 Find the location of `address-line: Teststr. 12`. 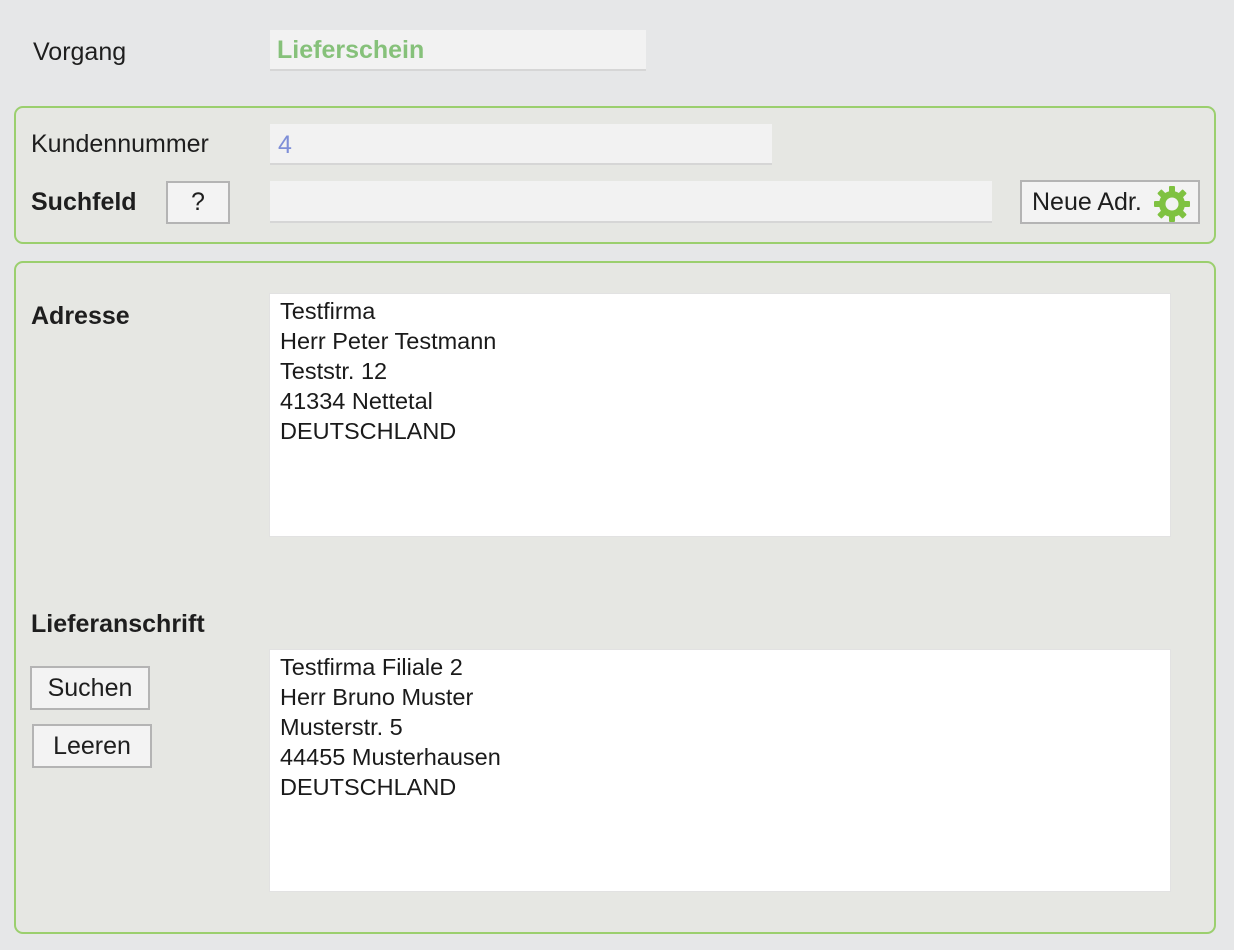

address-line: Teststr. 12 is located at coordinates (334, 371).